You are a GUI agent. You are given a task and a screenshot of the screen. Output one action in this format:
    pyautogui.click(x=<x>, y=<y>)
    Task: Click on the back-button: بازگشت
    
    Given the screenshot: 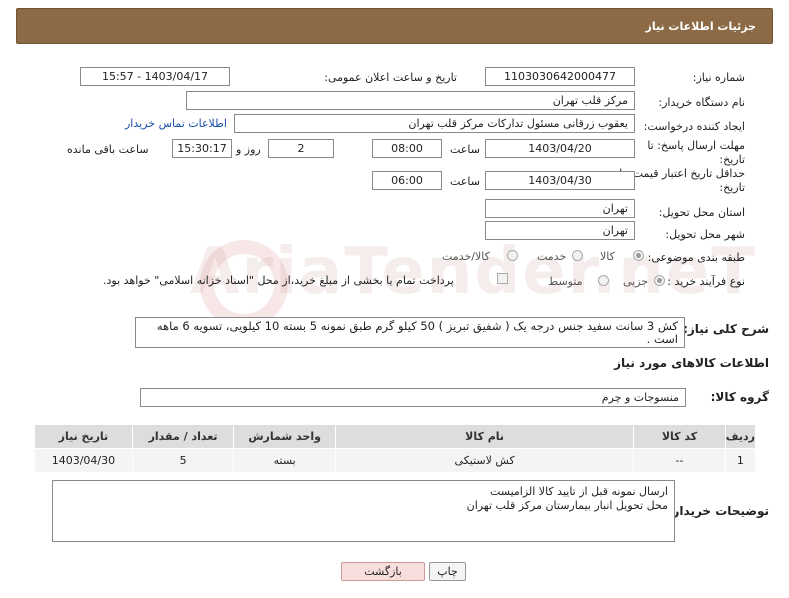 What is the action you would take?
    pyautogui.click(x=383, y=571)
    